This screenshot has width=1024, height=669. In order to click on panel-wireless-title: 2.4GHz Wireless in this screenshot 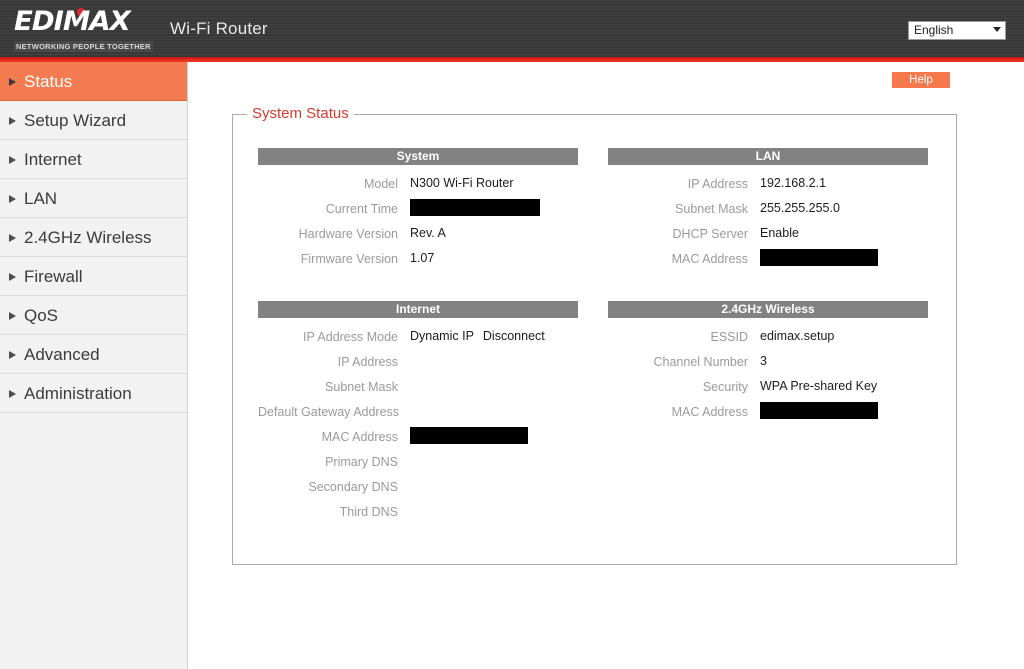, I will do `click(768, 309)`.